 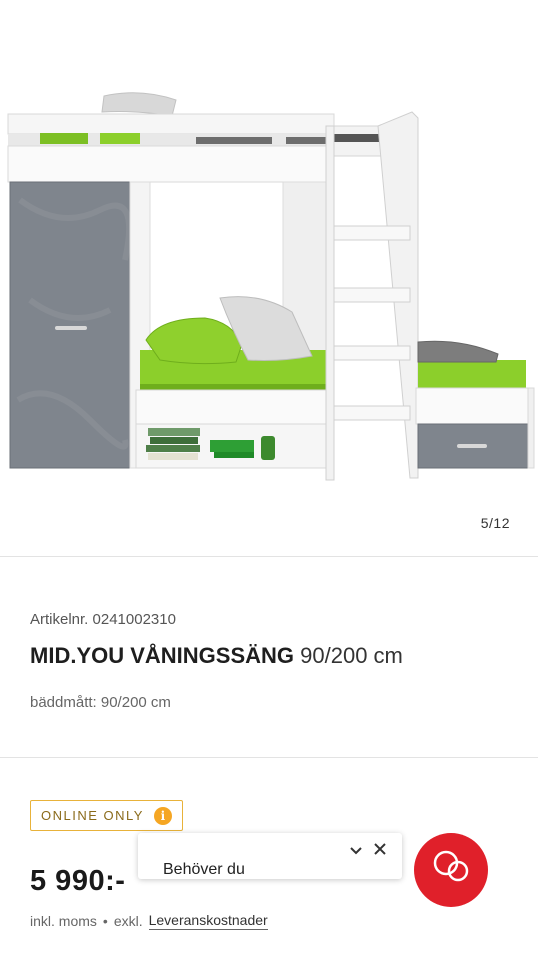 What do you see at coordinates (100, 702) in the screenshot?
I see `bed-size: bäddmått: 90/200 cm` at bounding box center [100, 702].